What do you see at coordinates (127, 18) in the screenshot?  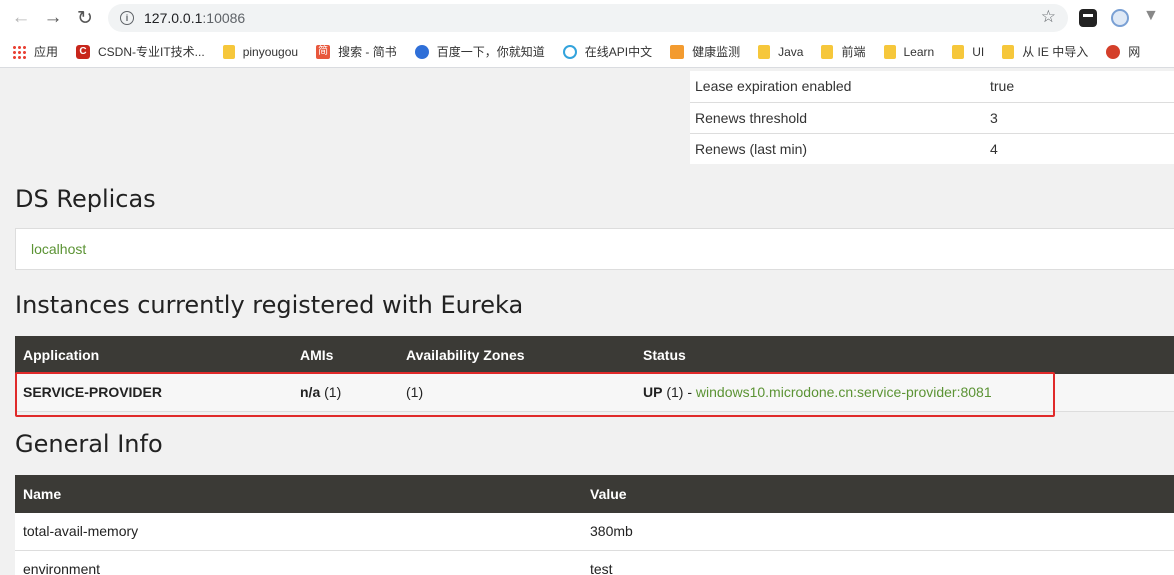 I see `site-info-icon: i` at bounding box center [127, 18].